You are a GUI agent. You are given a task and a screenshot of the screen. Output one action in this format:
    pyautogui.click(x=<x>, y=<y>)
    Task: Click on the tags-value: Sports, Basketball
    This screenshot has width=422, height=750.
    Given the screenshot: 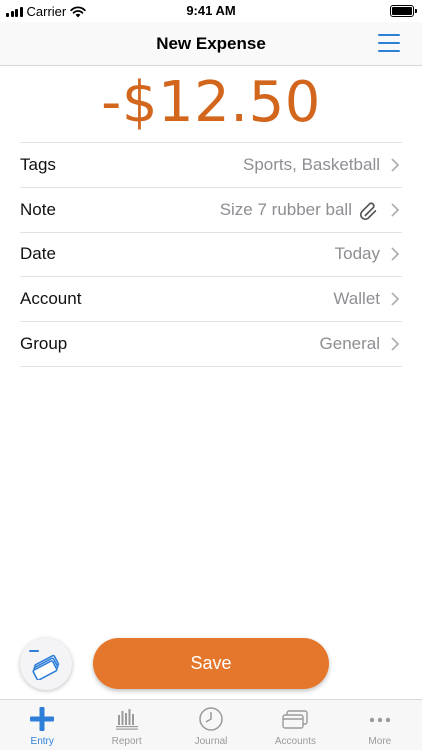 What is the action you would take?
    pyautogui.click(x=311, y=164)
    